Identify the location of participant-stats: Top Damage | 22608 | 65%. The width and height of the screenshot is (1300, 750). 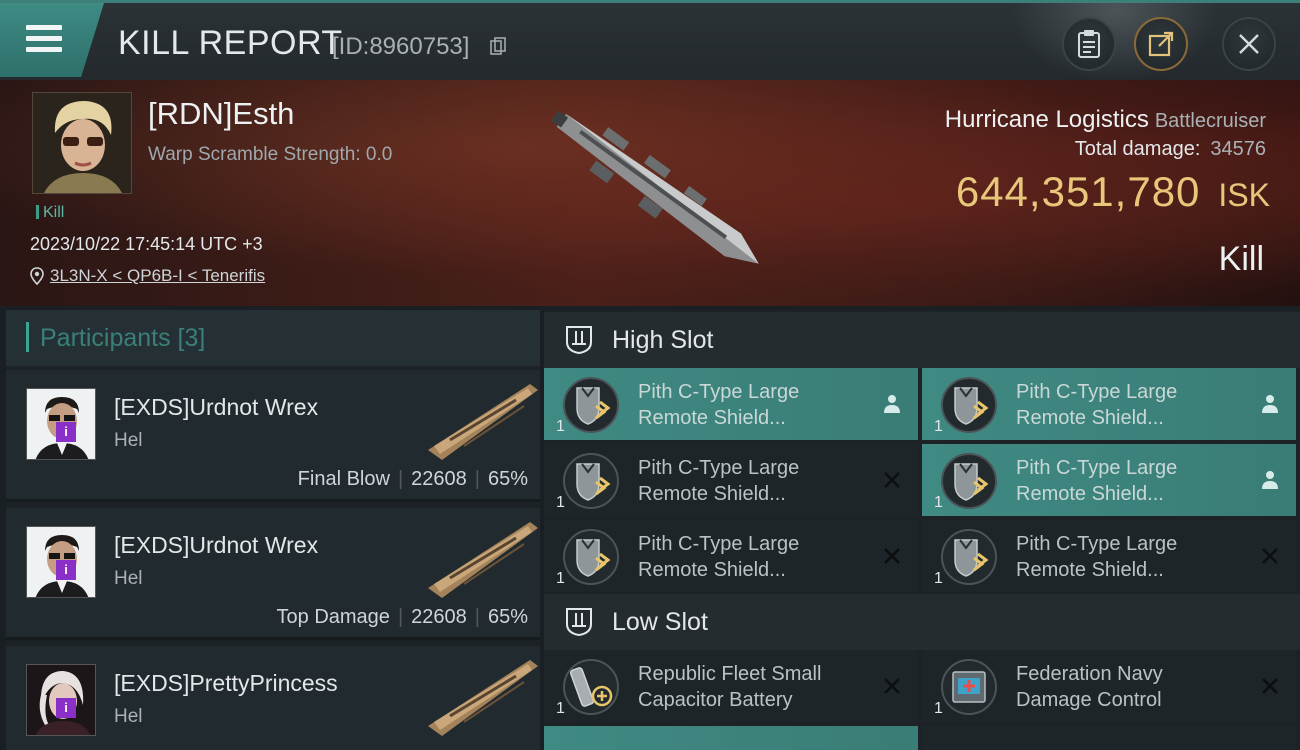
(402, 617).